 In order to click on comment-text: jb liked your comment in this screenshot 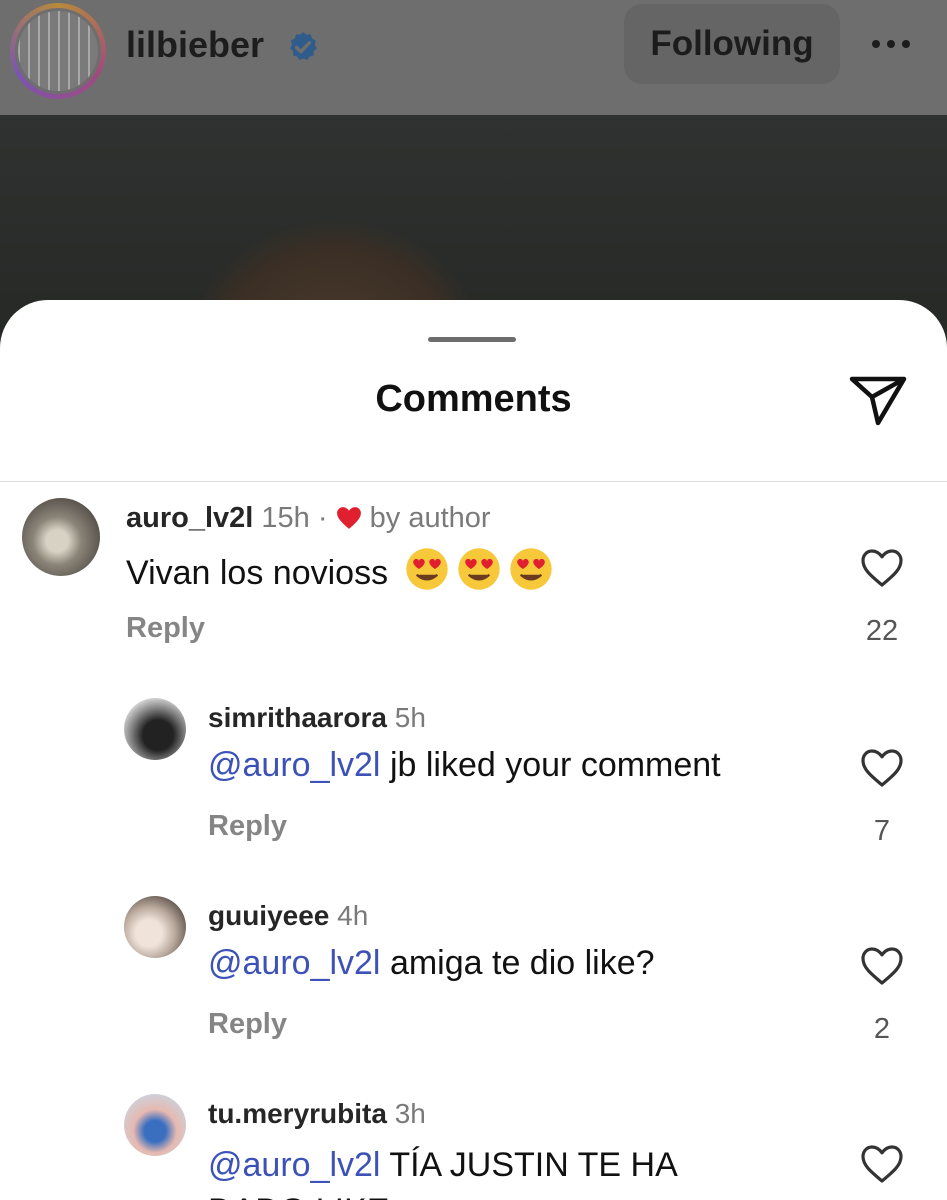, I will do `click(550, 765)`.